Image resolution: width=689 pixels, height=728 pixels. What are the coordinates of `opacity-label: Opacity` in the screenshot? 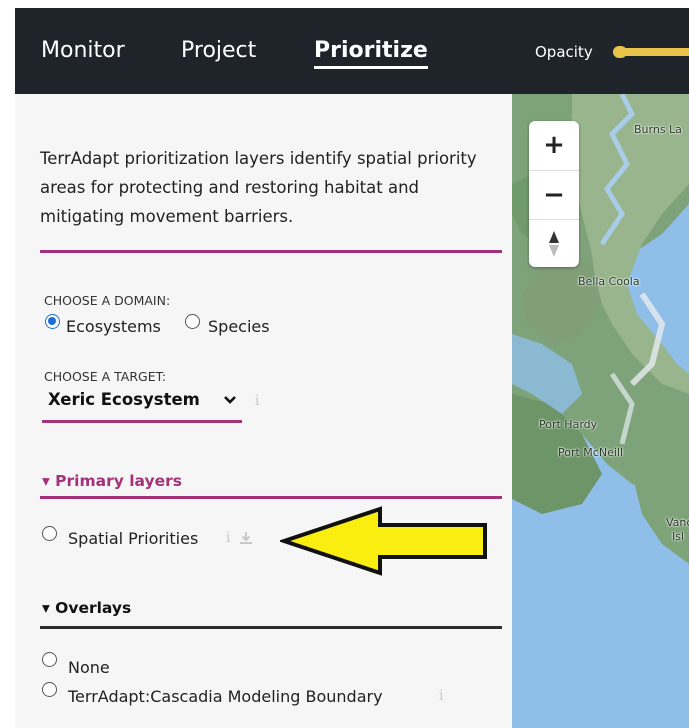 It's located at (564, 52).